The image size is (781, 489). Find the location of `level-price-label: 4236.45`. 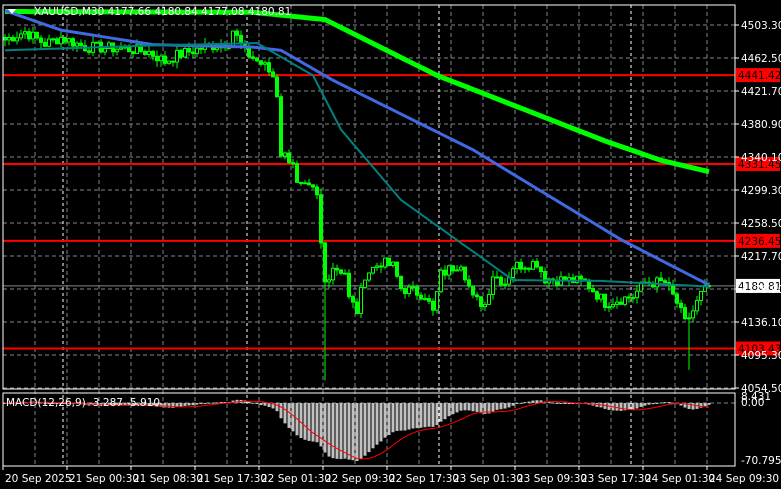

level-price-label: 4236.45 is located at coordinates (759, 242).